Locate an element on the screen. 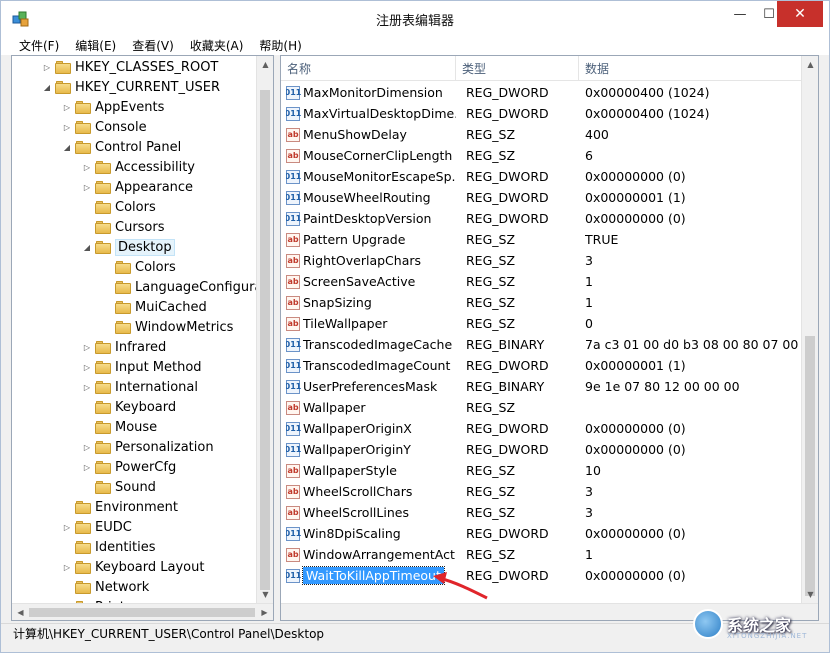 Image resolution: width=830 pixels, height=653 pixels. menu-favorites: 收藏夹(A) is located at coordinates (217, 45).